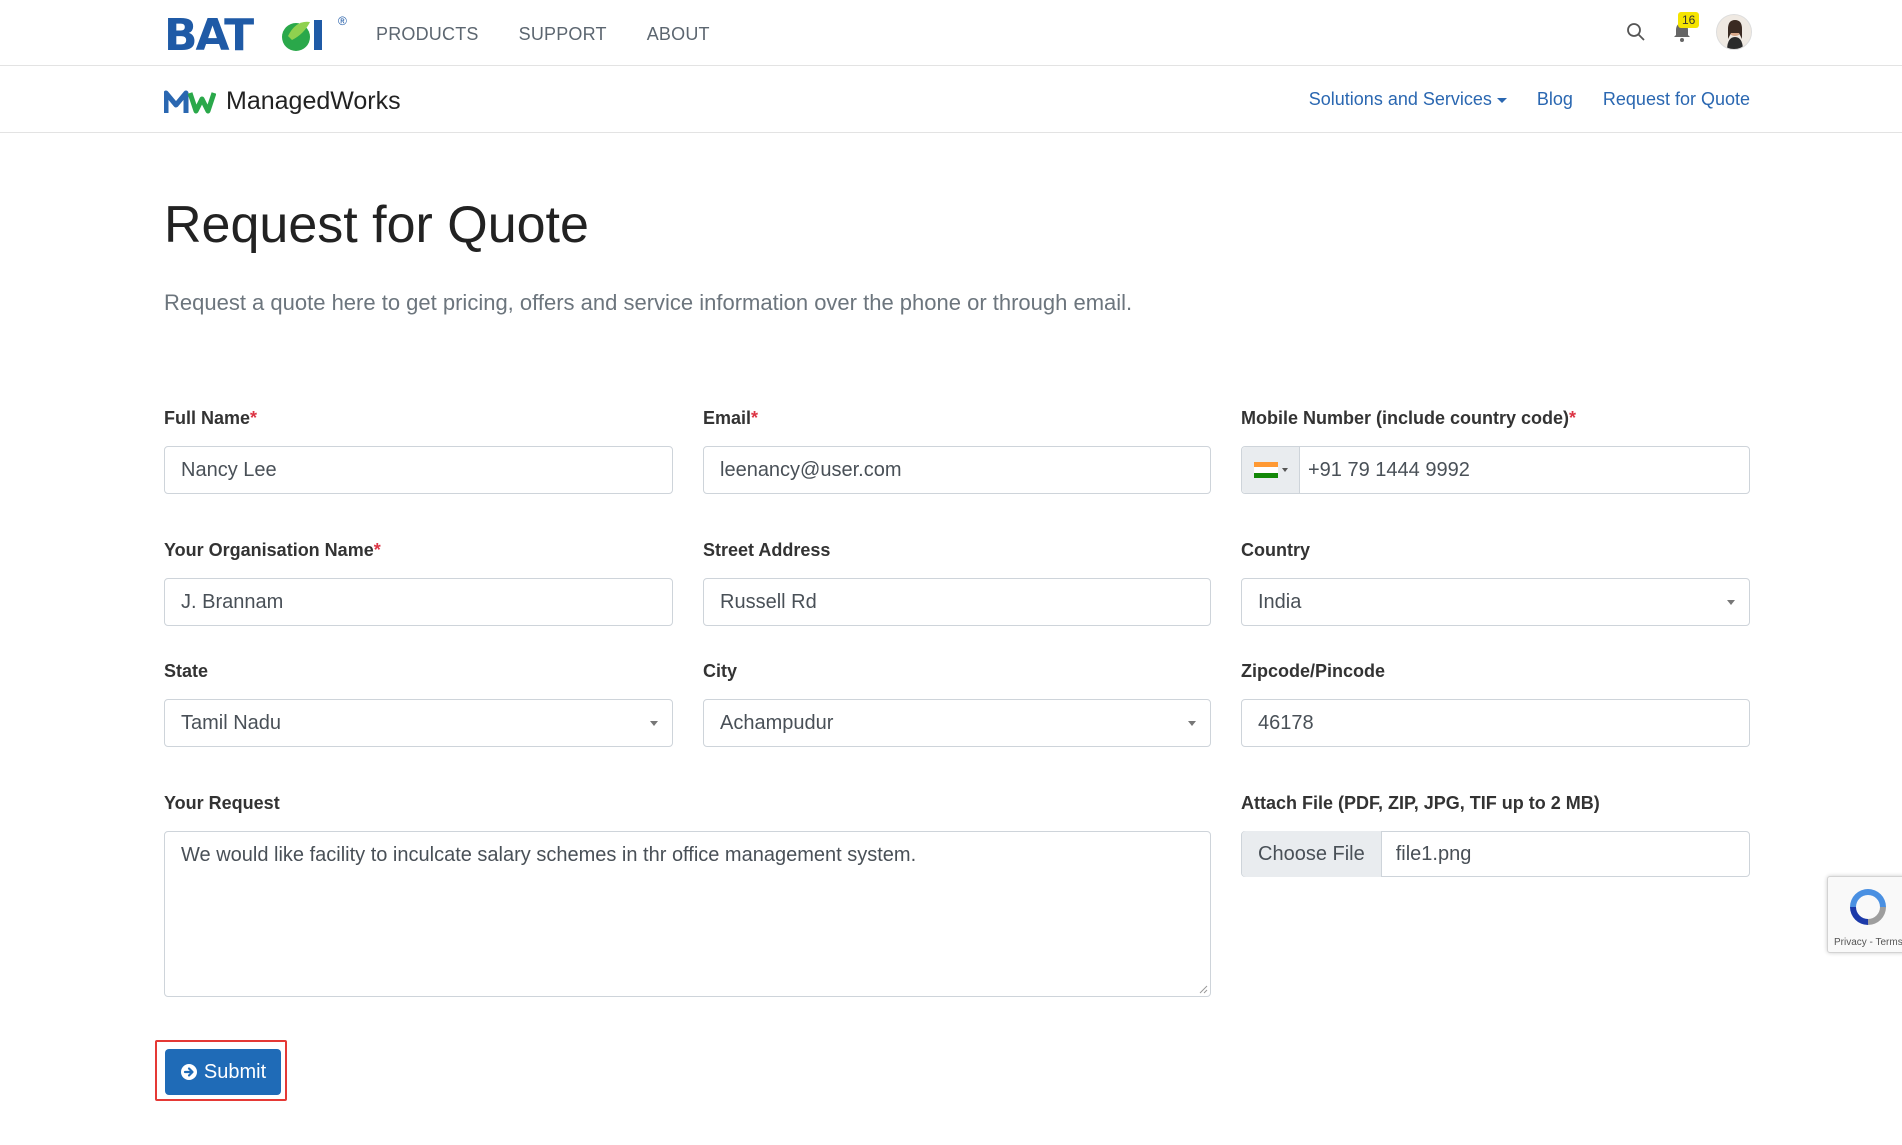 This screenshot has height=1145, width=1902. I want to click on city-group: City Achampudur, so click(957, 704).